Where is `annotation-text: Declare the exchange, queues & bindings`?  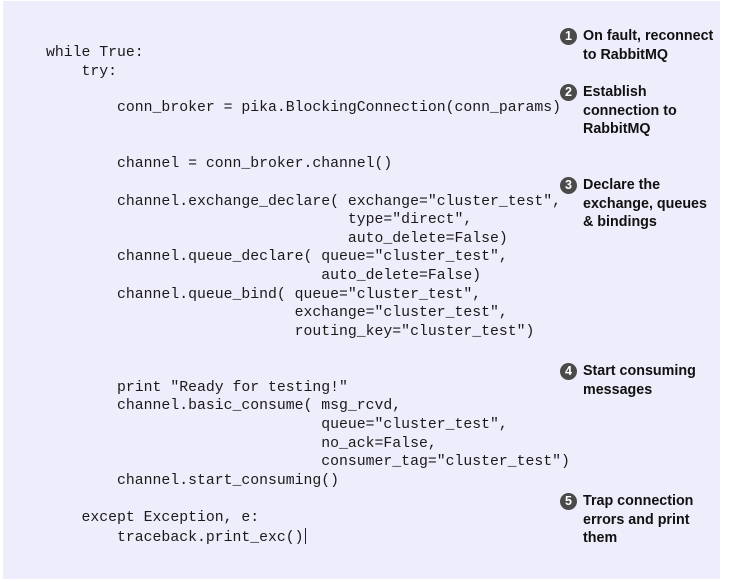
annotation-text: Declare the exchange, queues & bindings is located at coordinates (645, 204).